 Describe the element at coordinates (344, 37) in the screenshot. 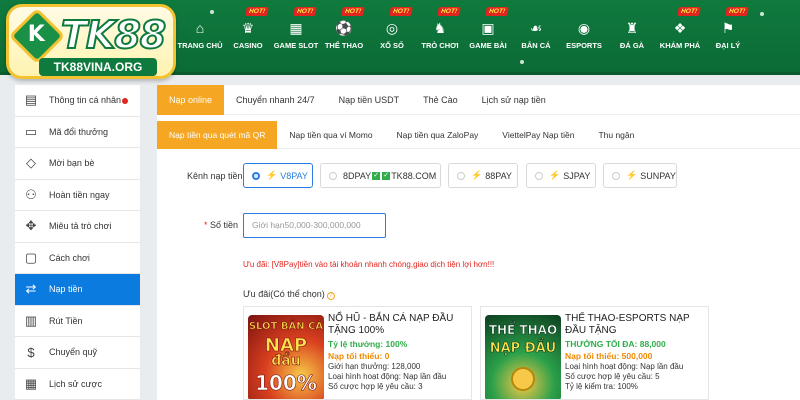

I see `nav-item-sports: HOT! ⚽ THỂ THAO` at that location.